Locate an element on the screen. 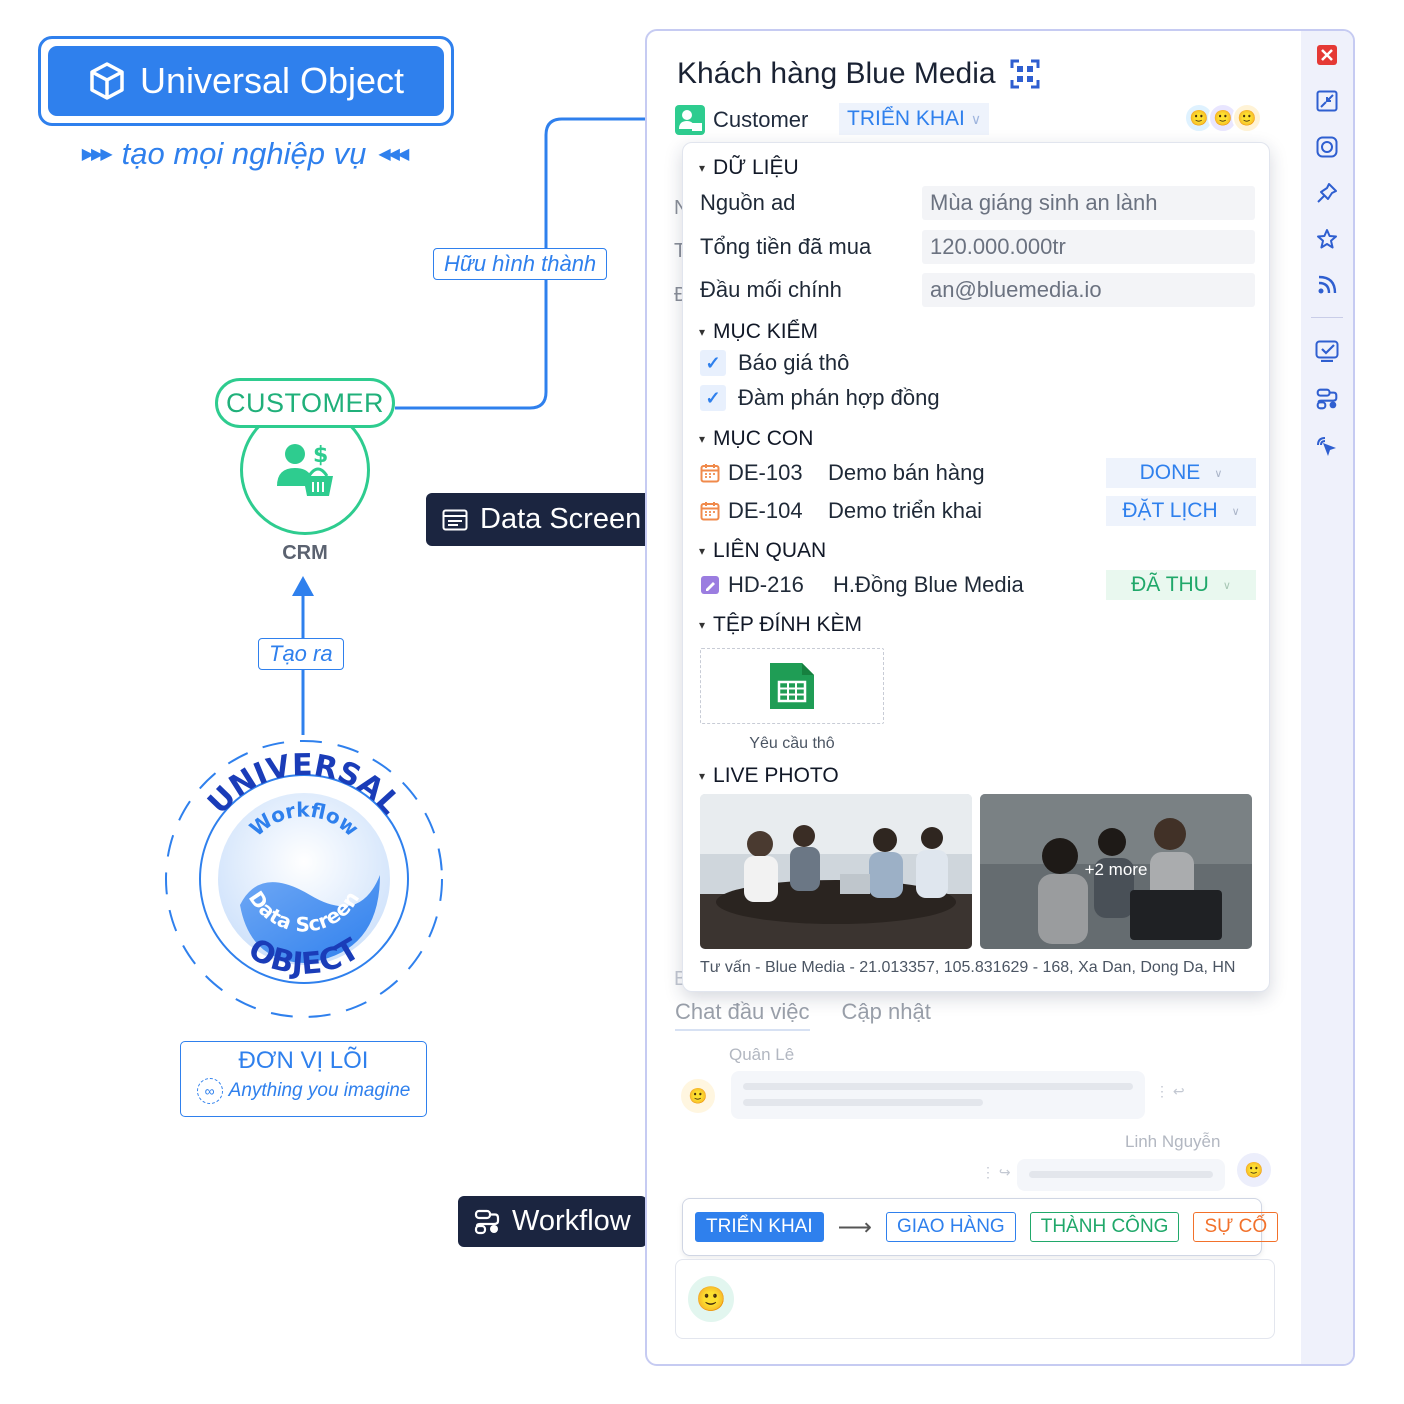 This screenshot has width=1404, height=1404. hero-badge: Universal Object is located at coordinates (246, 81).